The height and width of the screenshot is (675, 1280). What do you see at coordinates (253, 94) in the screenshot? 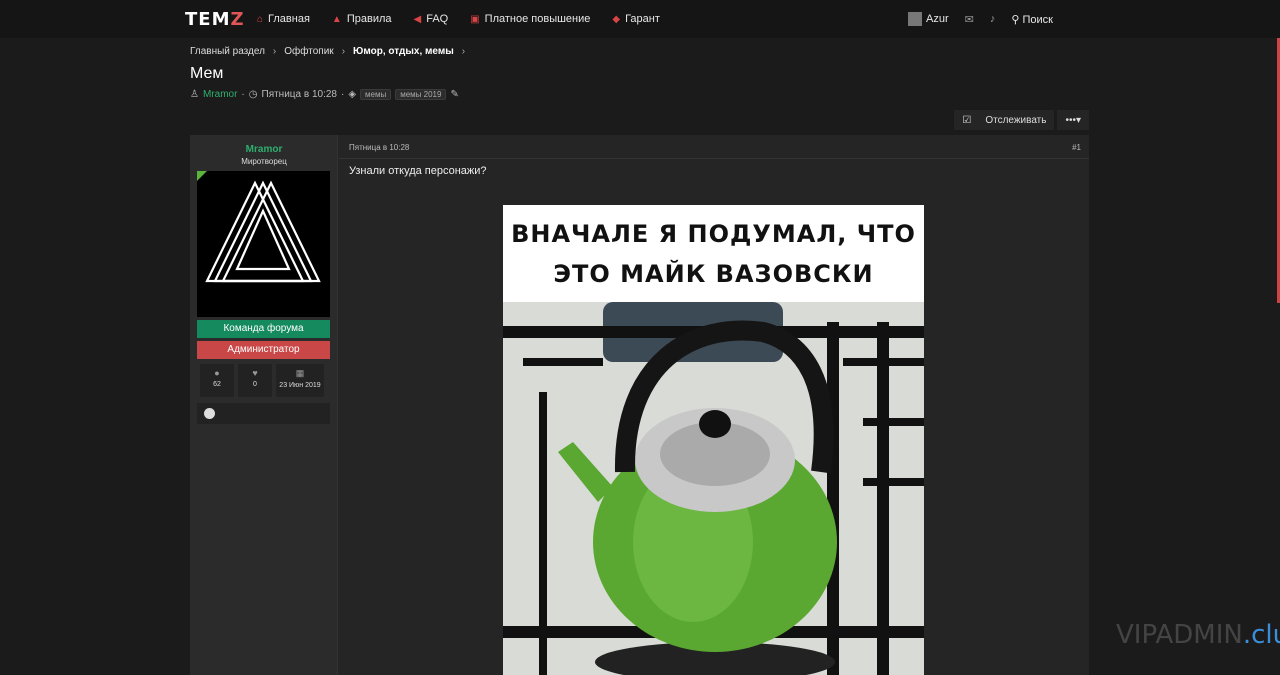
I see `clock-icon: ◷` at bounding box center [253, 94].